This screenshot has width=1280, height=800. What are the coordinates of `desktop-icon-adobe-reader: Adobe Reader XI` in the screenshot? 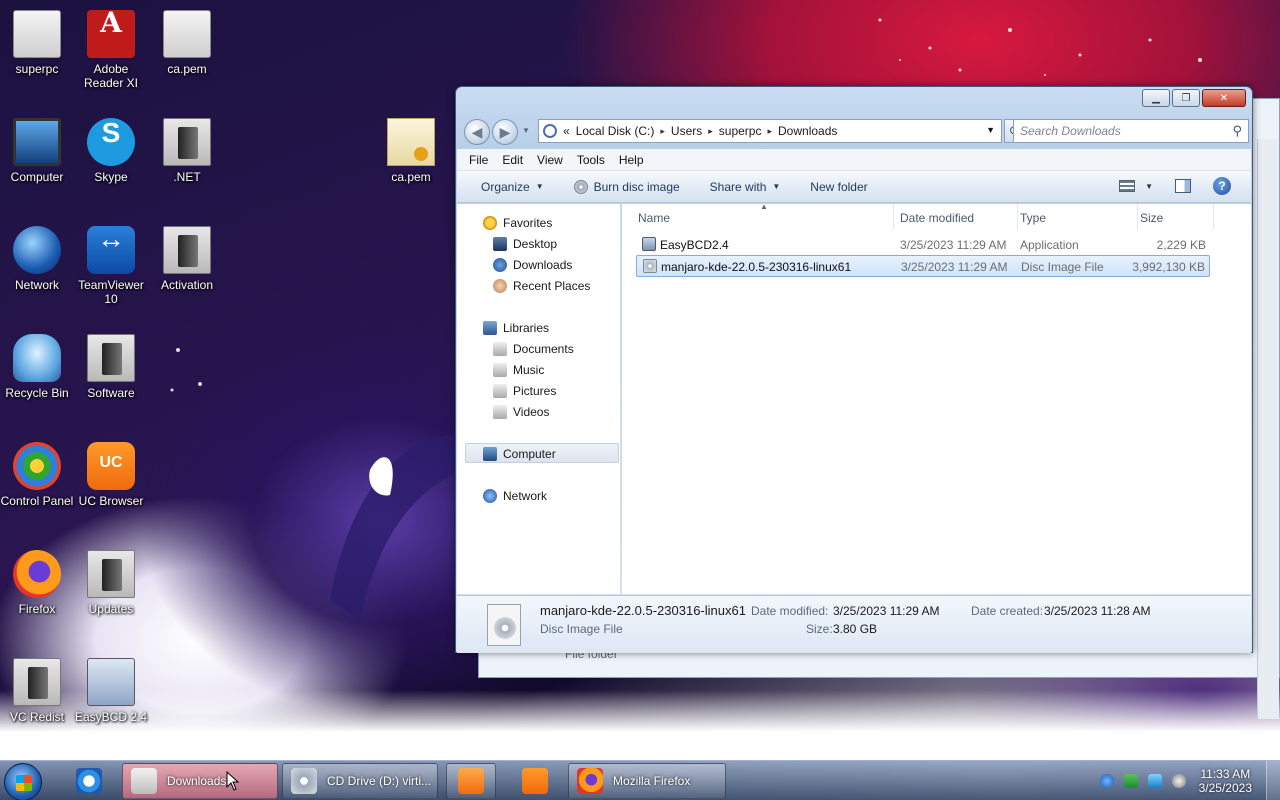 It's located at (111, 50).